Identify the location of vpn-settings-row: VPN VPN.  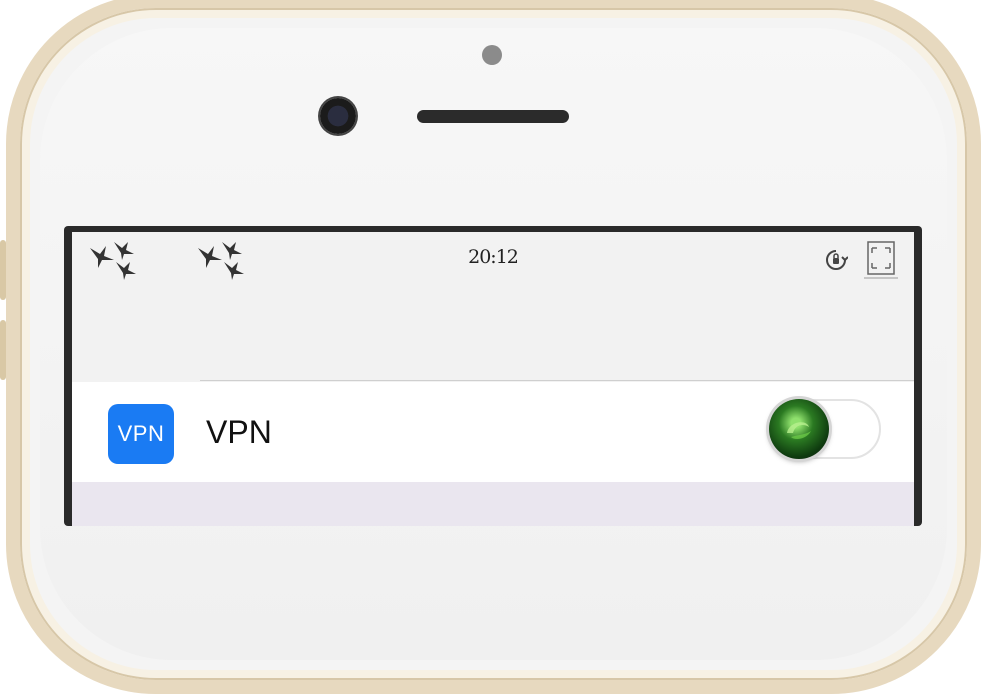
(493, 432).